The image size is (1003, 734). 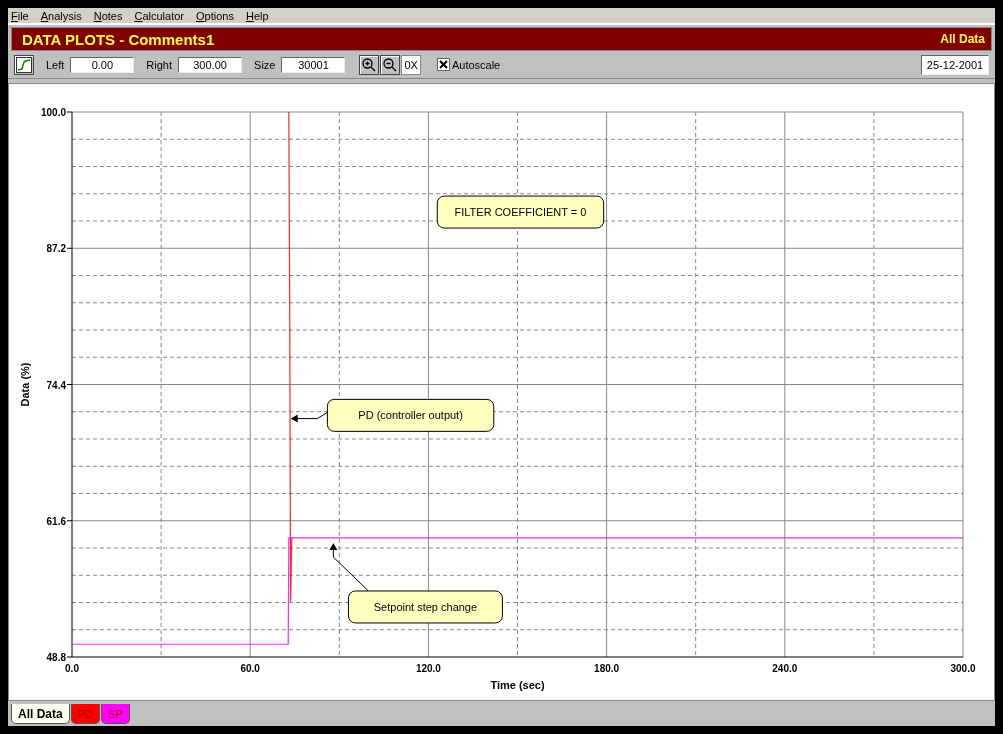 I want to click on menu-item: Notes, so click(x=108, y=15).